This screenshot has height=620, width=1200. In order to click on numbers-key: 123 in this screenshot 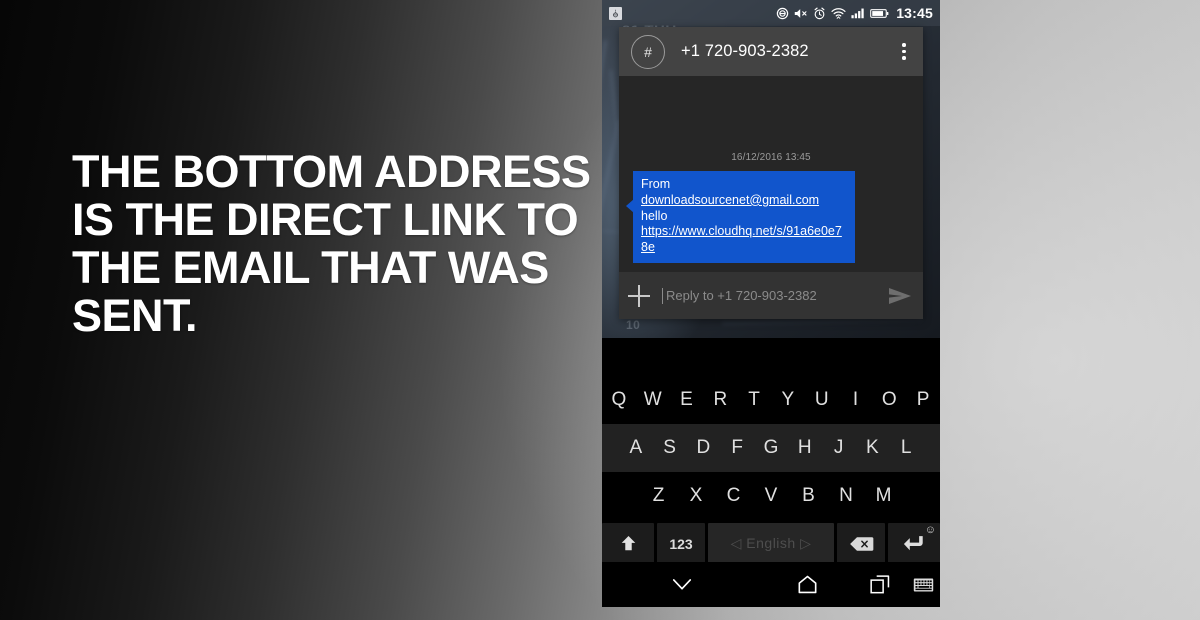, I will do `click(681, 543)`.